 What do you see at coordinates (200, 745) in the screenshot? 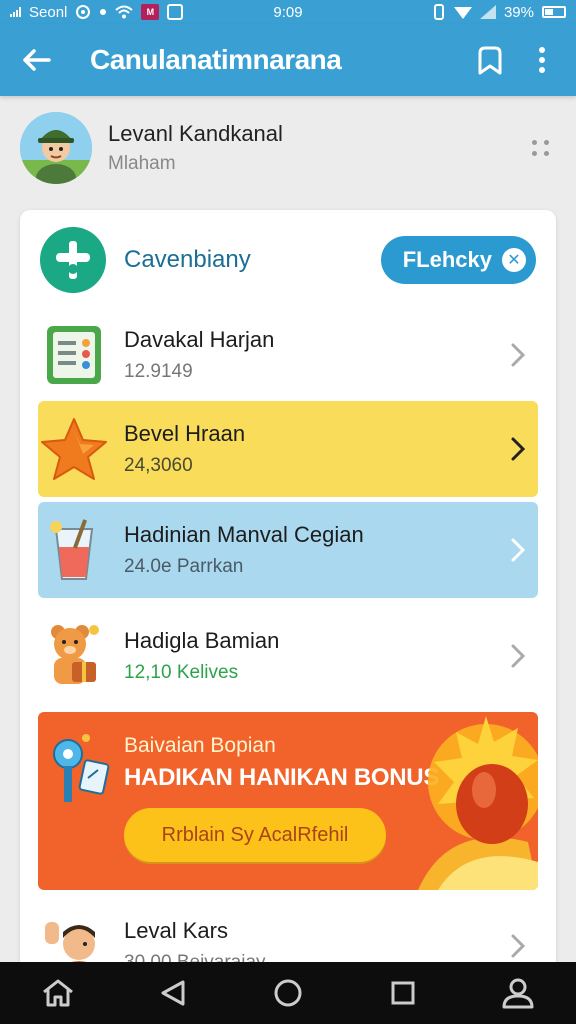
I see `promo-kicker: Baivaian Bopian` at bounding box center [200, 745].